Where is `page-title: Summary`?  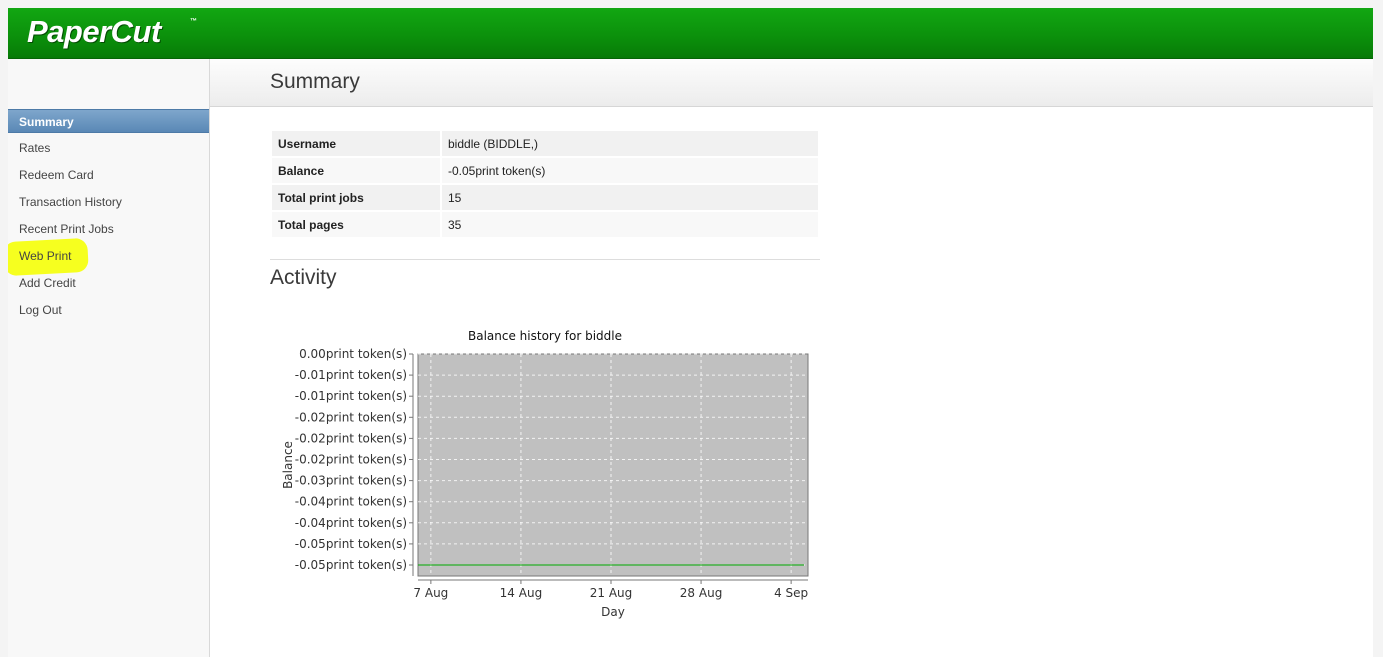
page-title: Summary is located at coordinates (315, 81).